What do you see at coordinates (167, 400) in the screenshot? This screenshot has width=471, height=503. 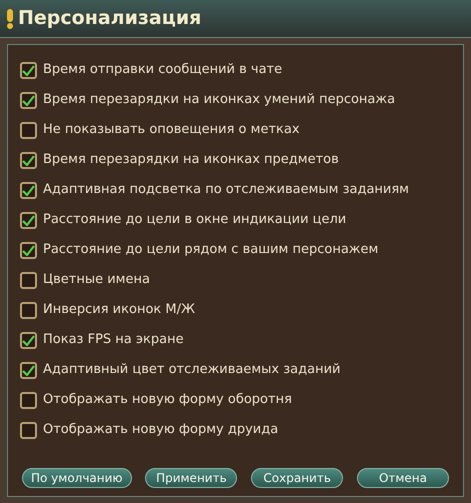 I see `option-label: Отображать новую форму оборотня` at bounding box center [167, 400].